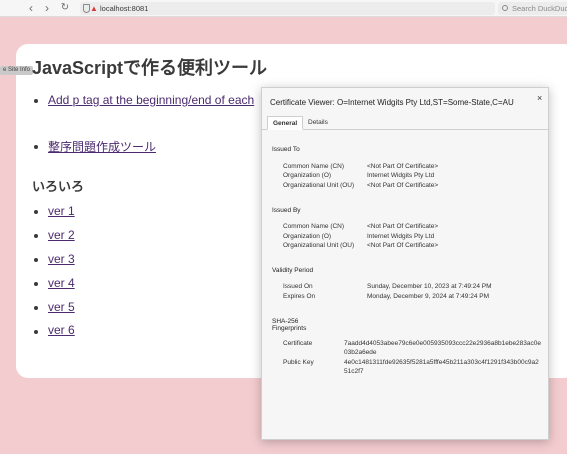  I want to click on section-heading: いろいろ, so click(58, 186).